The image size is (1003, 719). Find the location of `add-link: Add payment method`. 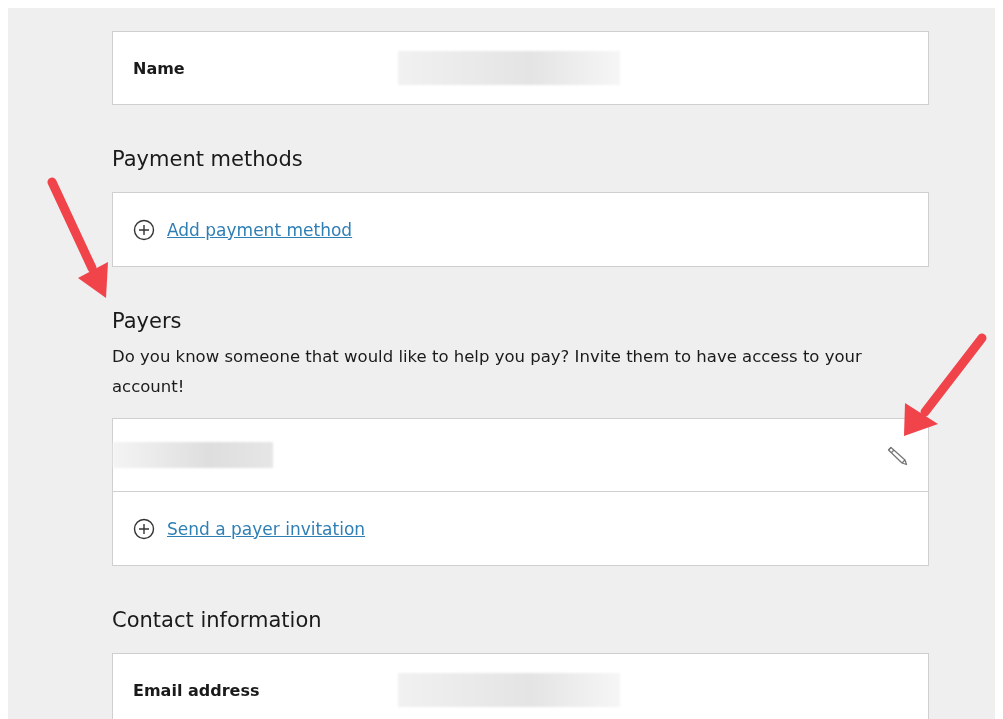

add-link: Add payment method is located at coordinates (260, 229).